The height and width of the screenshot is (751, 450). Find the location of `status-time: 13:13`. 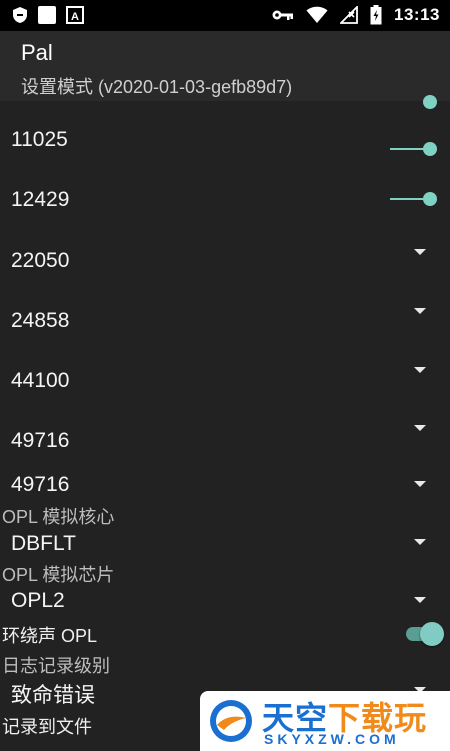

status-time: 13:13 is located at coordinates (417, 14).